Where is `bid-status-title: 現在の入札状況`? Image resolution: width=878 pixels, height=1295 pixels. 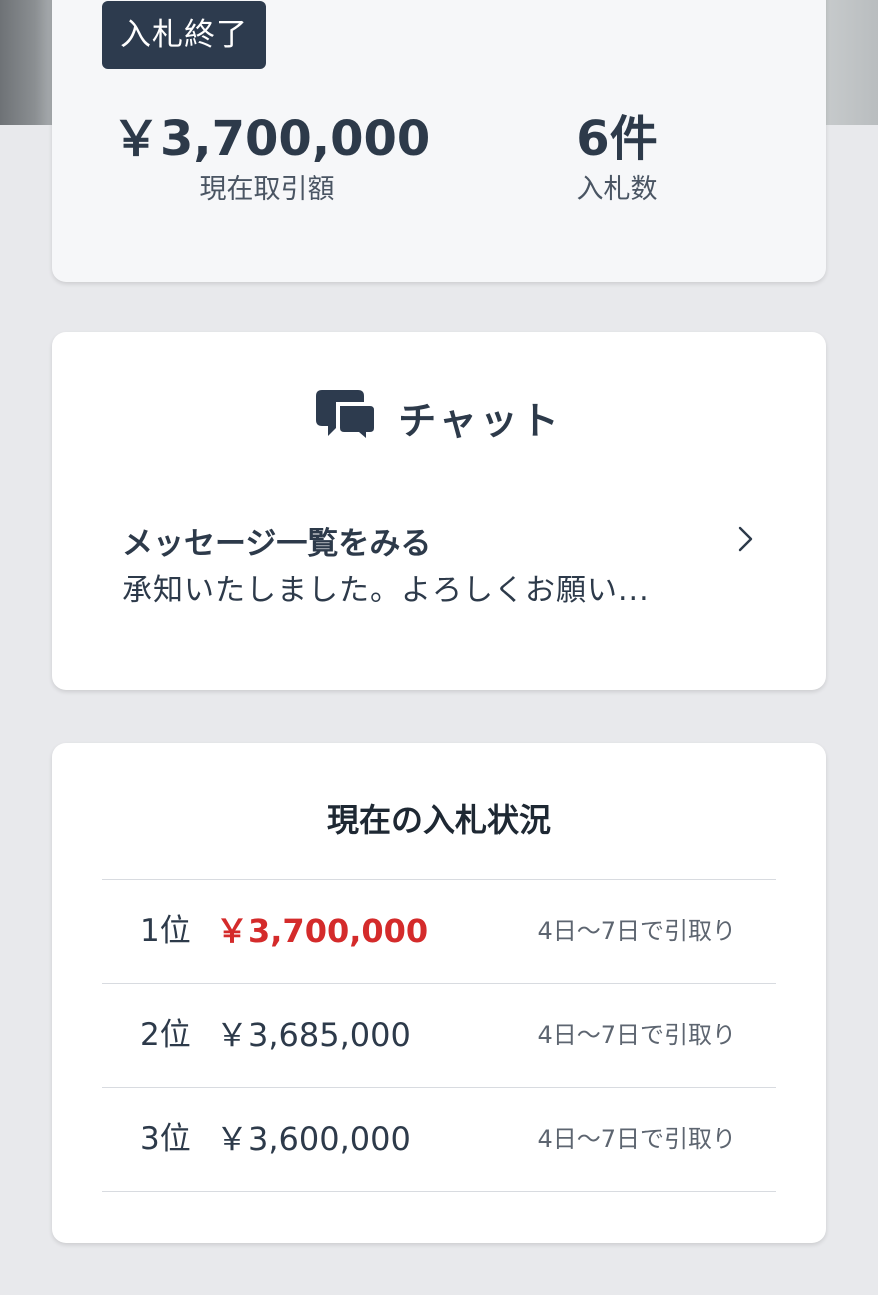 bid-status-title: 現在の入札状況 is located at coordinates (438, 820).